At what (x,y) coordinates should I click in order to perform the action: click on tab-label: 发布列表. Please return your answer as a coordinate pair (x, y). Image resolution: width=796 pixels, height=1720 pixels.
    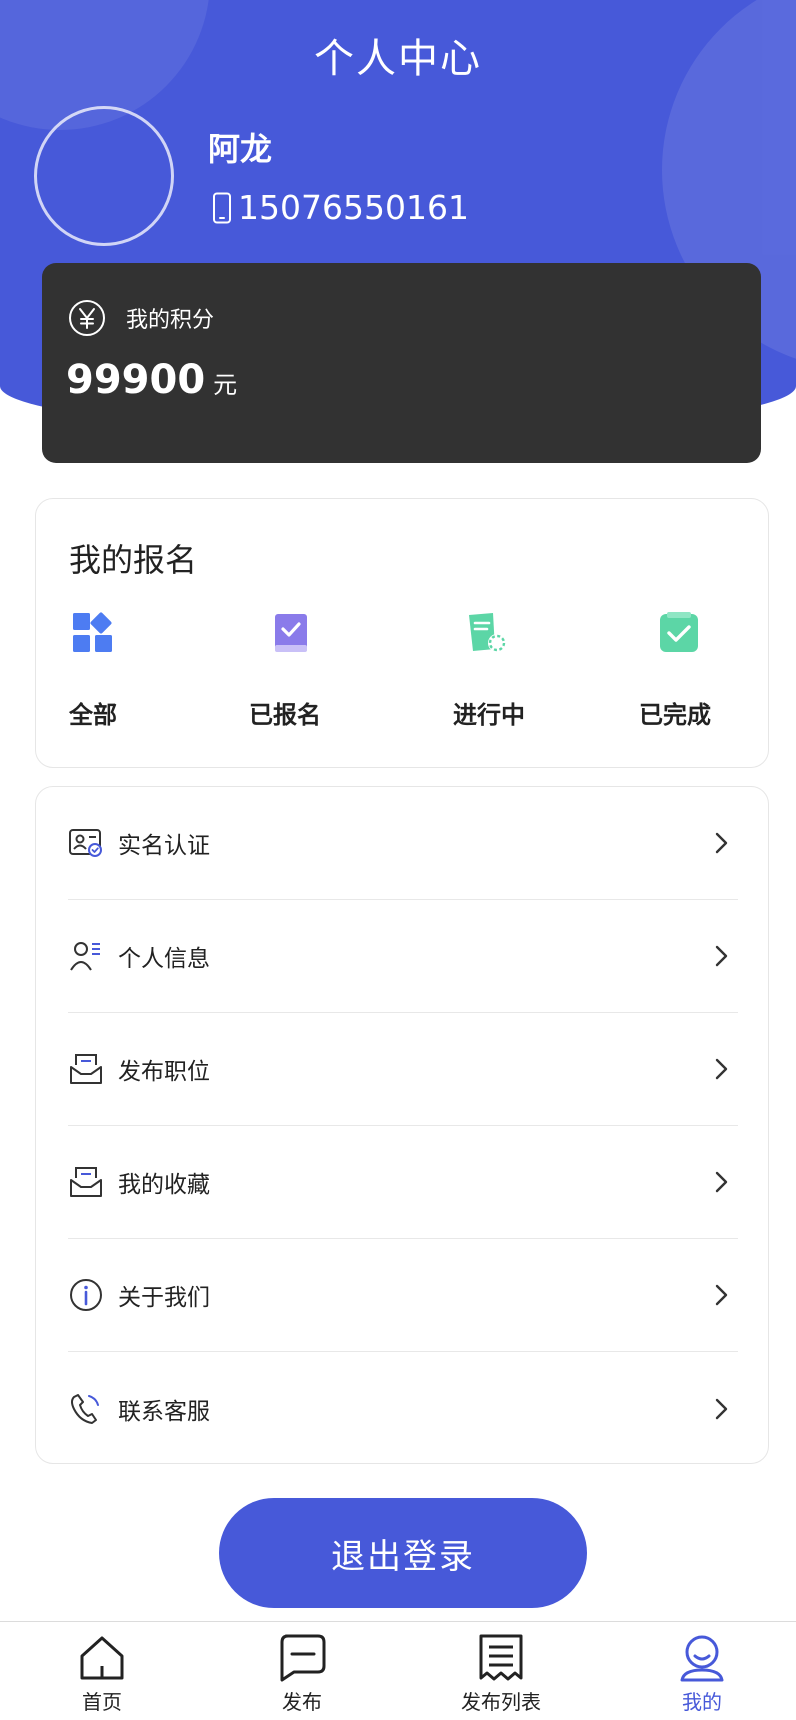
    Looking at the image, I should click on (501, 1702).